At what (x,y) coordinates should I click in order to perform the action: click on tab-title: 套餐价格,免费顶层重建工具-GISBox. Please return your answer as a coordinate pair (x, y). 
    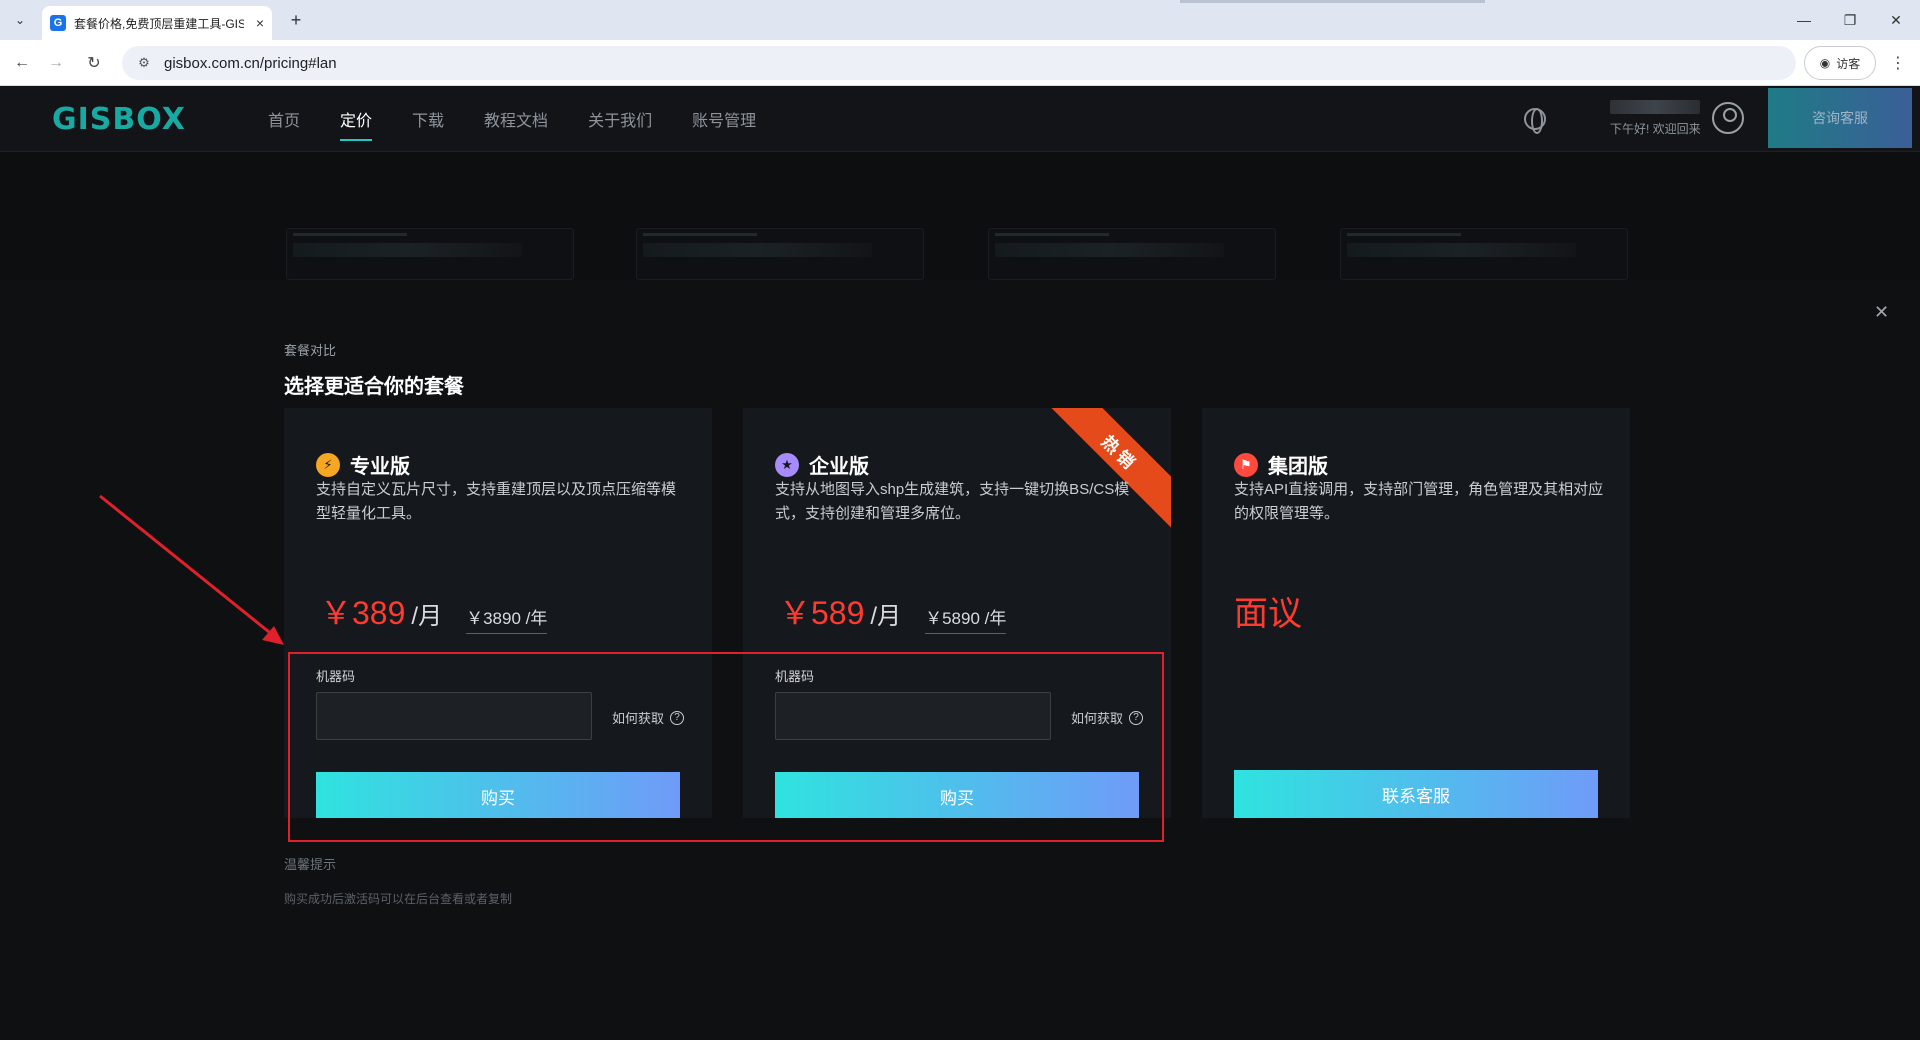
    Looking at the image, I should click on (159, 23).